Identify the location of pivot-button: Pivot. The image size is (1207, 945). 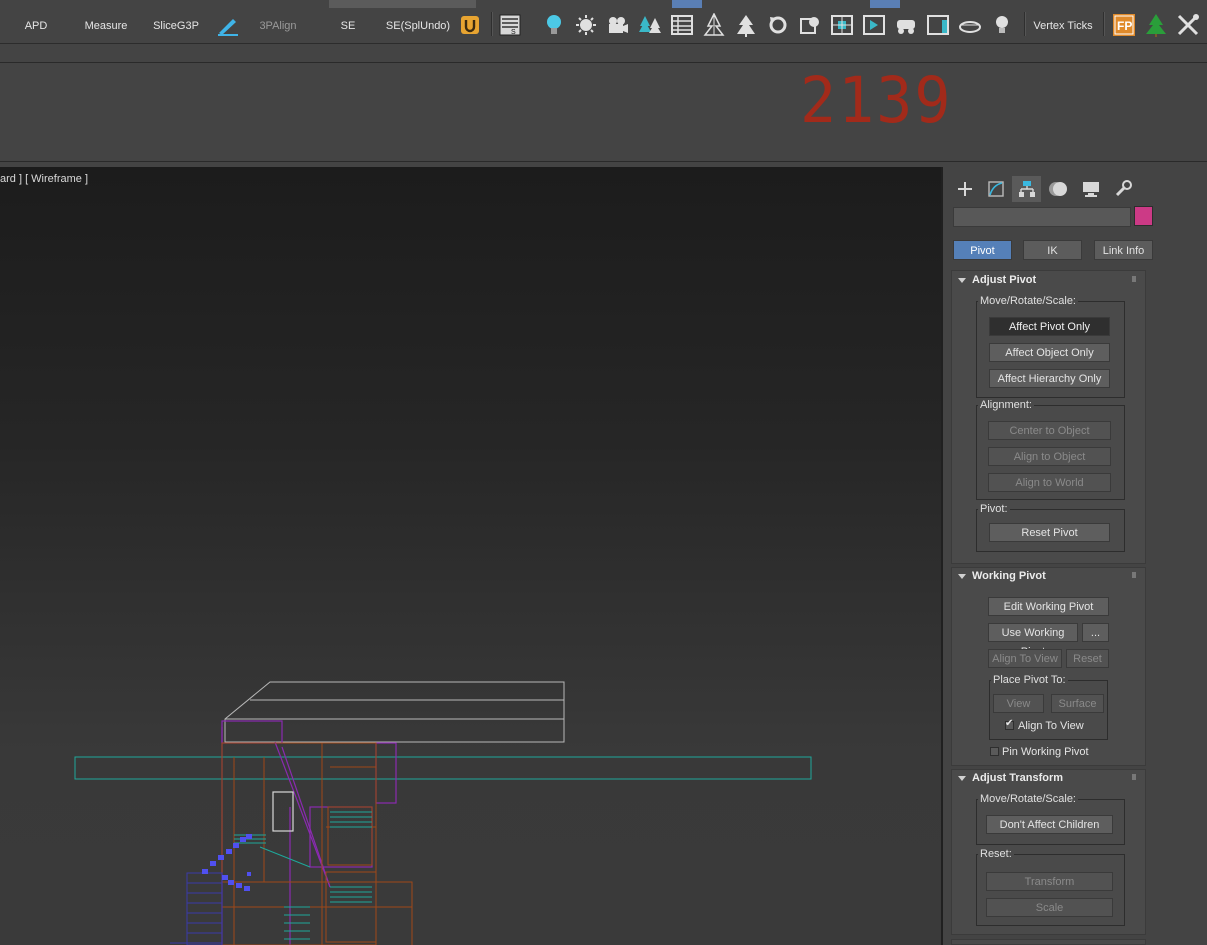
(982, 250).